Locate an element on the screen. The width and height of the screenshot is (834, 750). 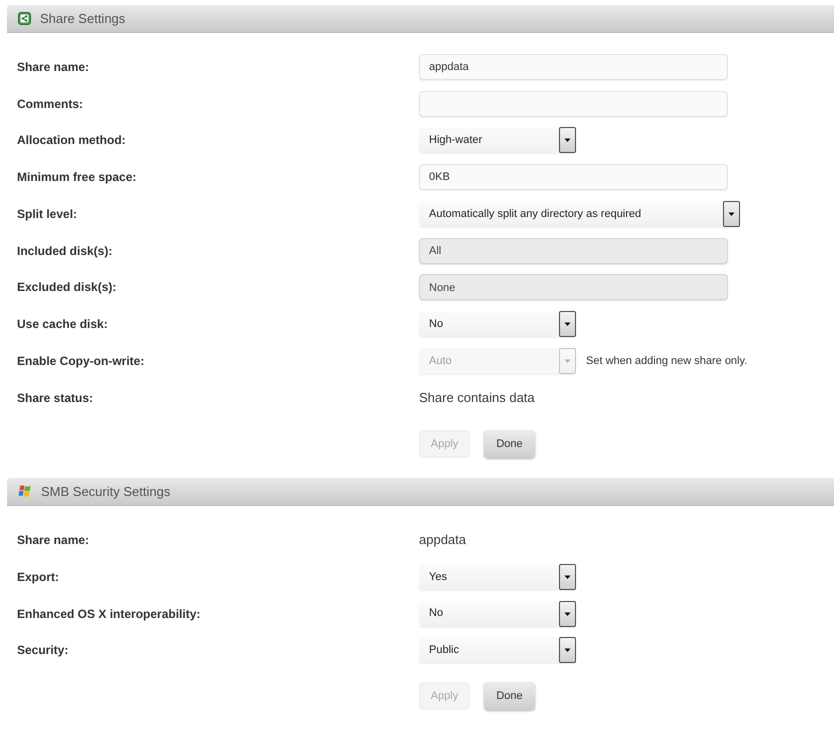
field-label: Enable Copy-on-write: is located at coordinates (81, 361).